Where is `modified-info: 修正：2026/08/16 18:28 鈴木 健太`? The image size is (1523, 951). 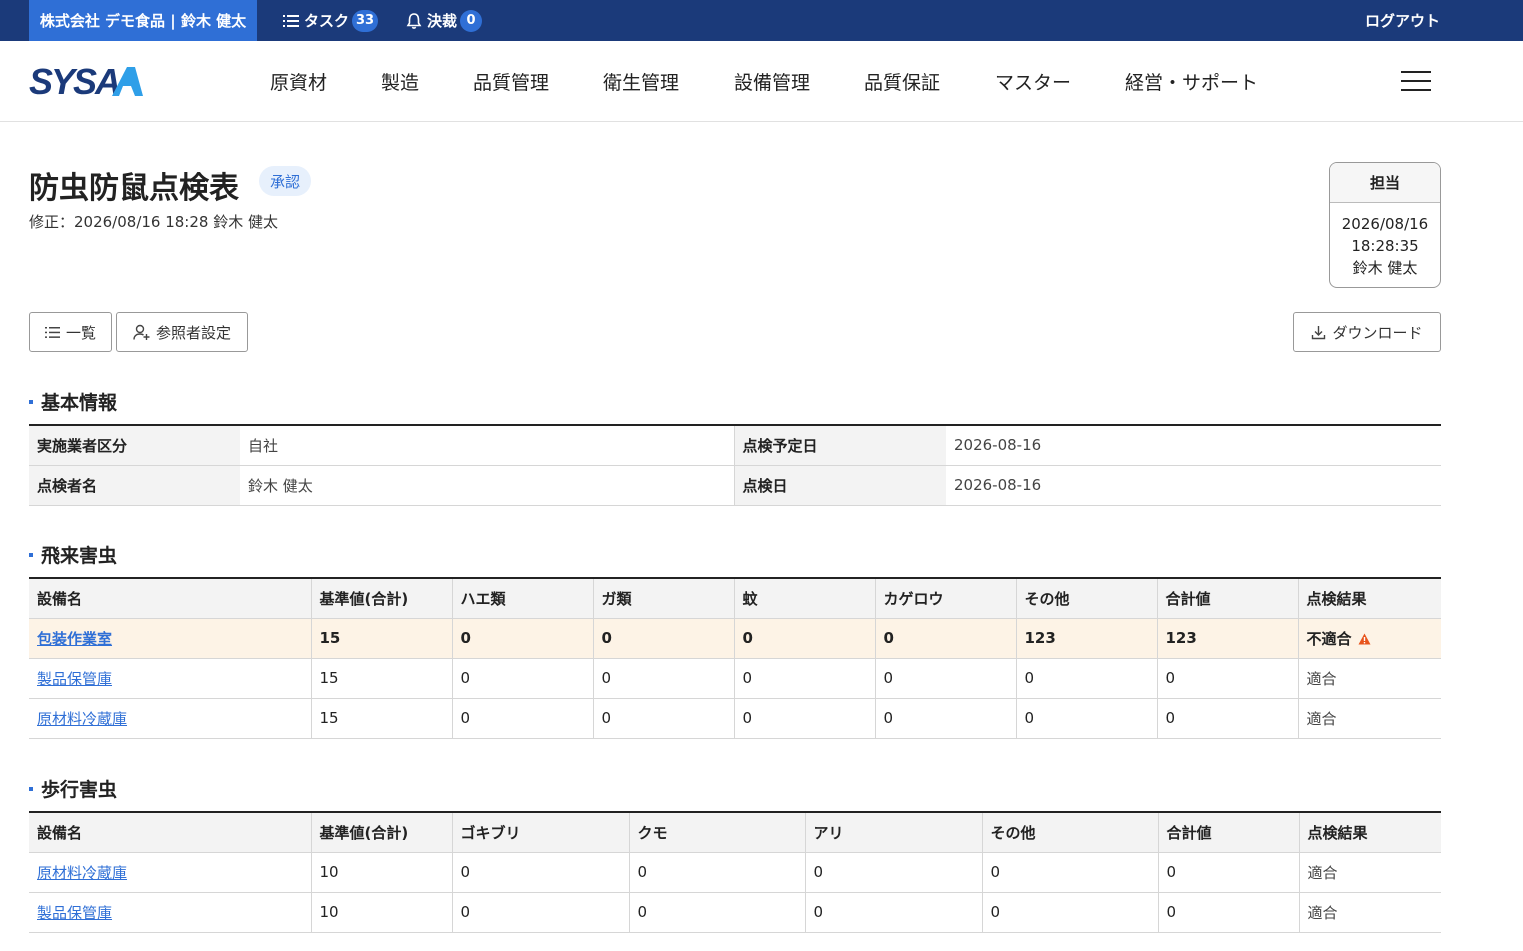
modified-info: 修正：2026/08/16 18:28 鈴木 健太 is located at coordinates (153, 222).